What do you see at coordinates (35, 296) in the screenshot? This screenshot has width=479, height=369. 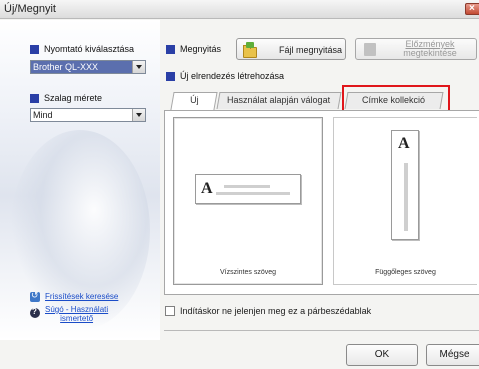 I see `refresh-icon` at bounding box center [35, 296].